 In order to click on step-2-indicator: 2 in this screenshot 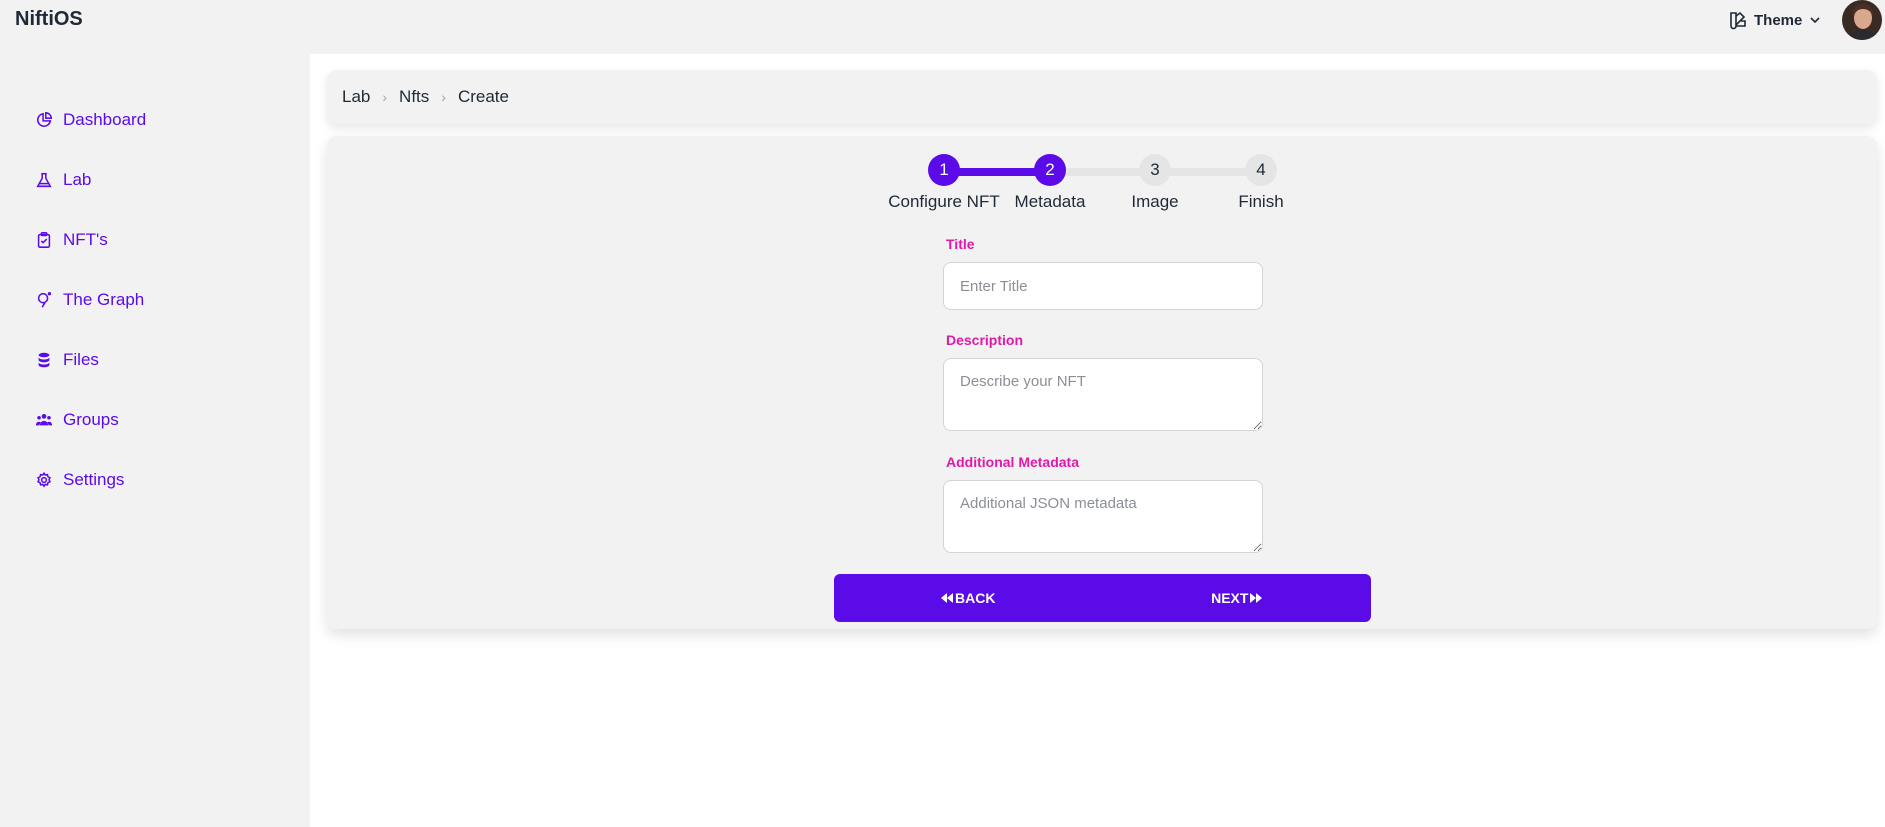, I will do `click(1050, 170)`.